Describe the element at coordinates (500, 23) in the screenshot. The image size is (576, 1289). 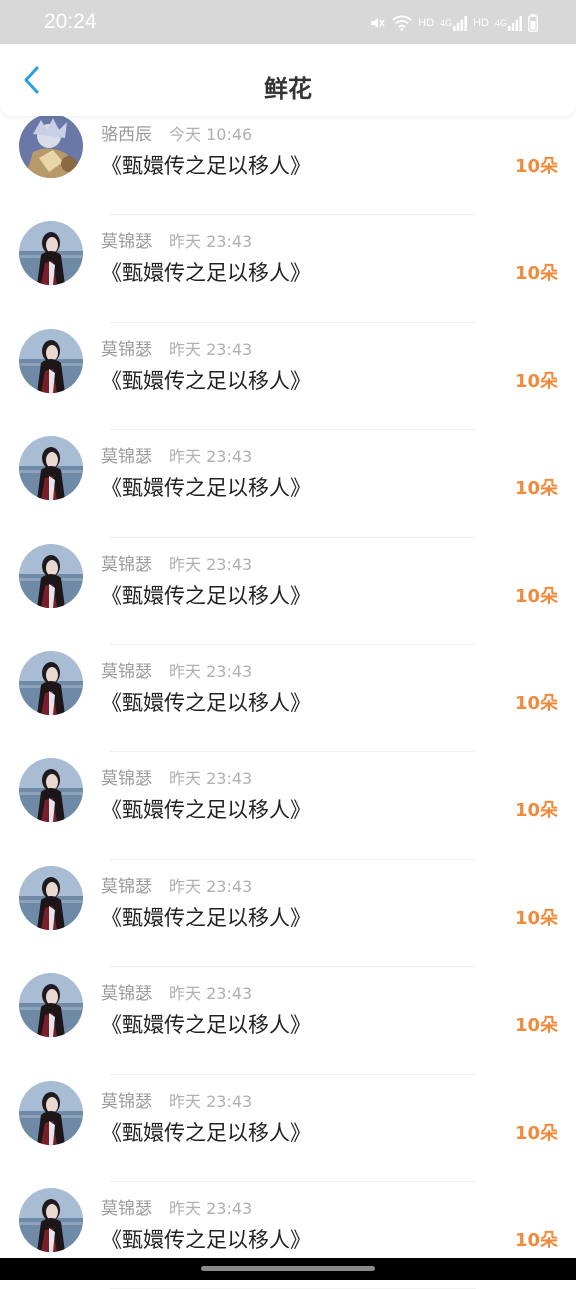
I see `network-type-label-2: 4G` at that location.